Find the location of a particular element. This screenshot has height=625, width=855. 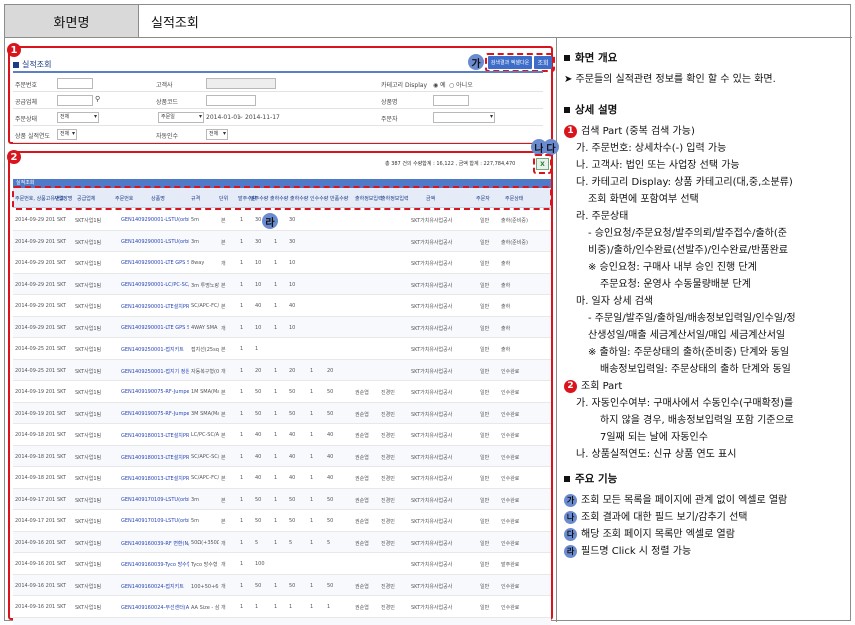

product-code-input is located at coordinates (231, 100).